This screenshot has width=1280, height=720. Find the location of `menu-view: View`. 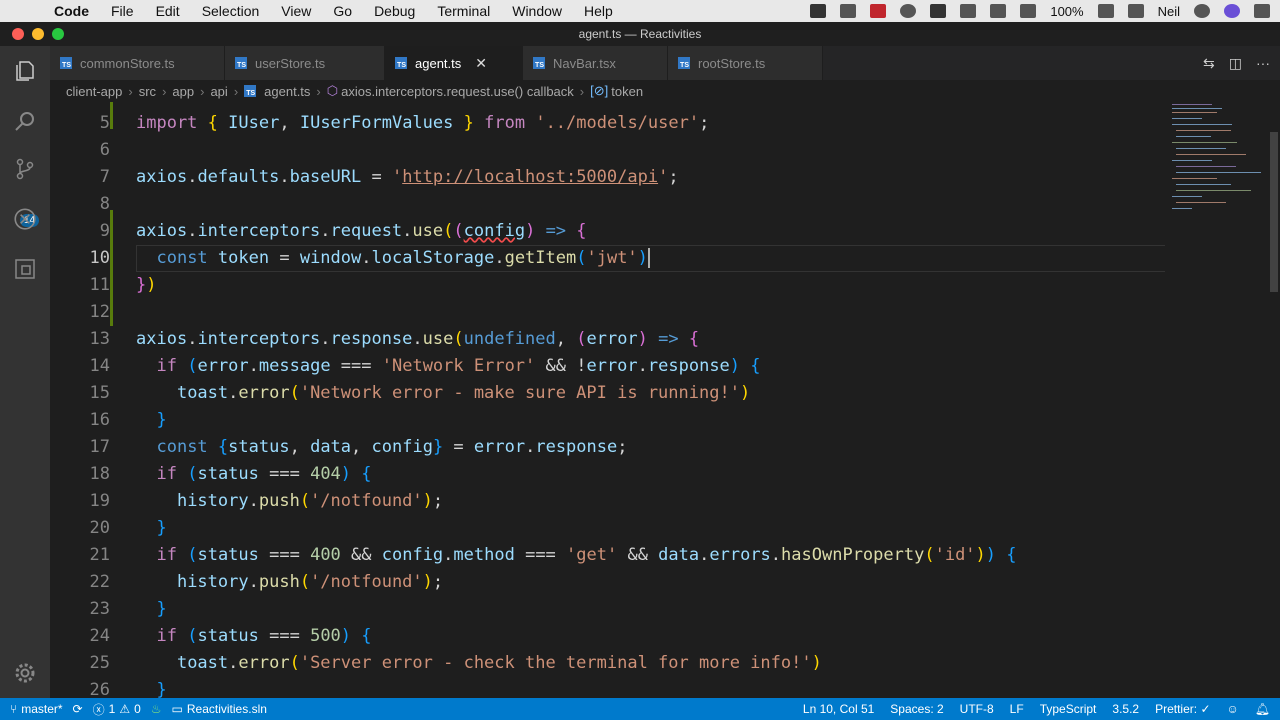

menu-view: View is located at coordinates (296, 11).